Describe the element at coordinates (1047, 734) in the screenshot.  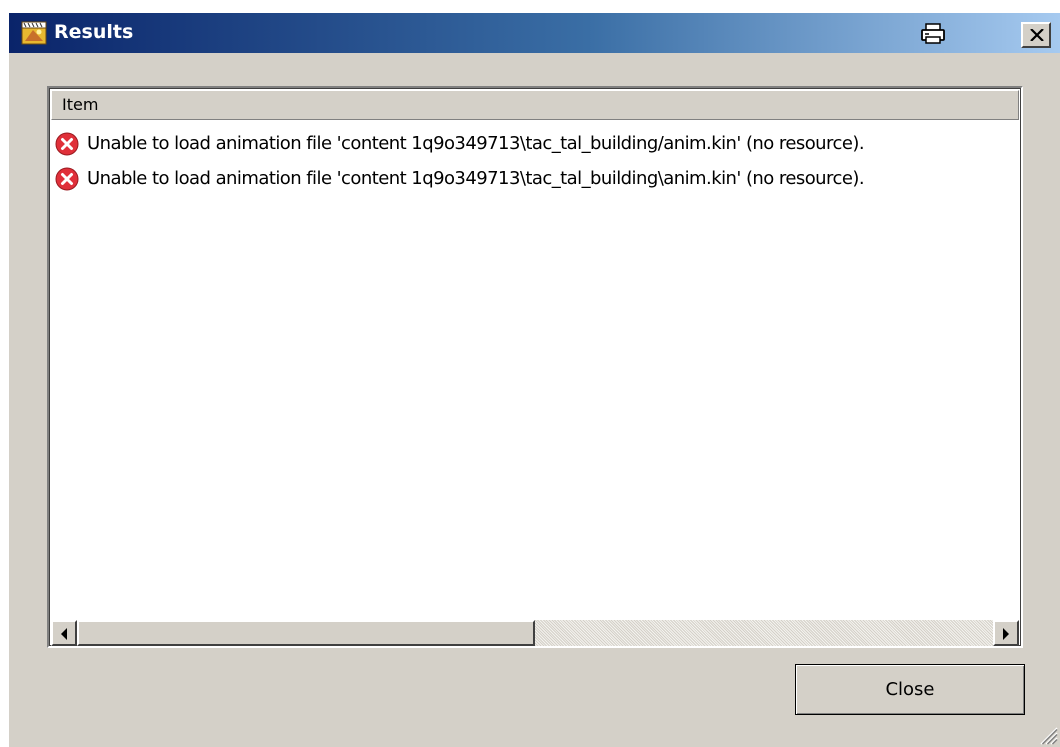
I see `resize-grip-icon` at that location.